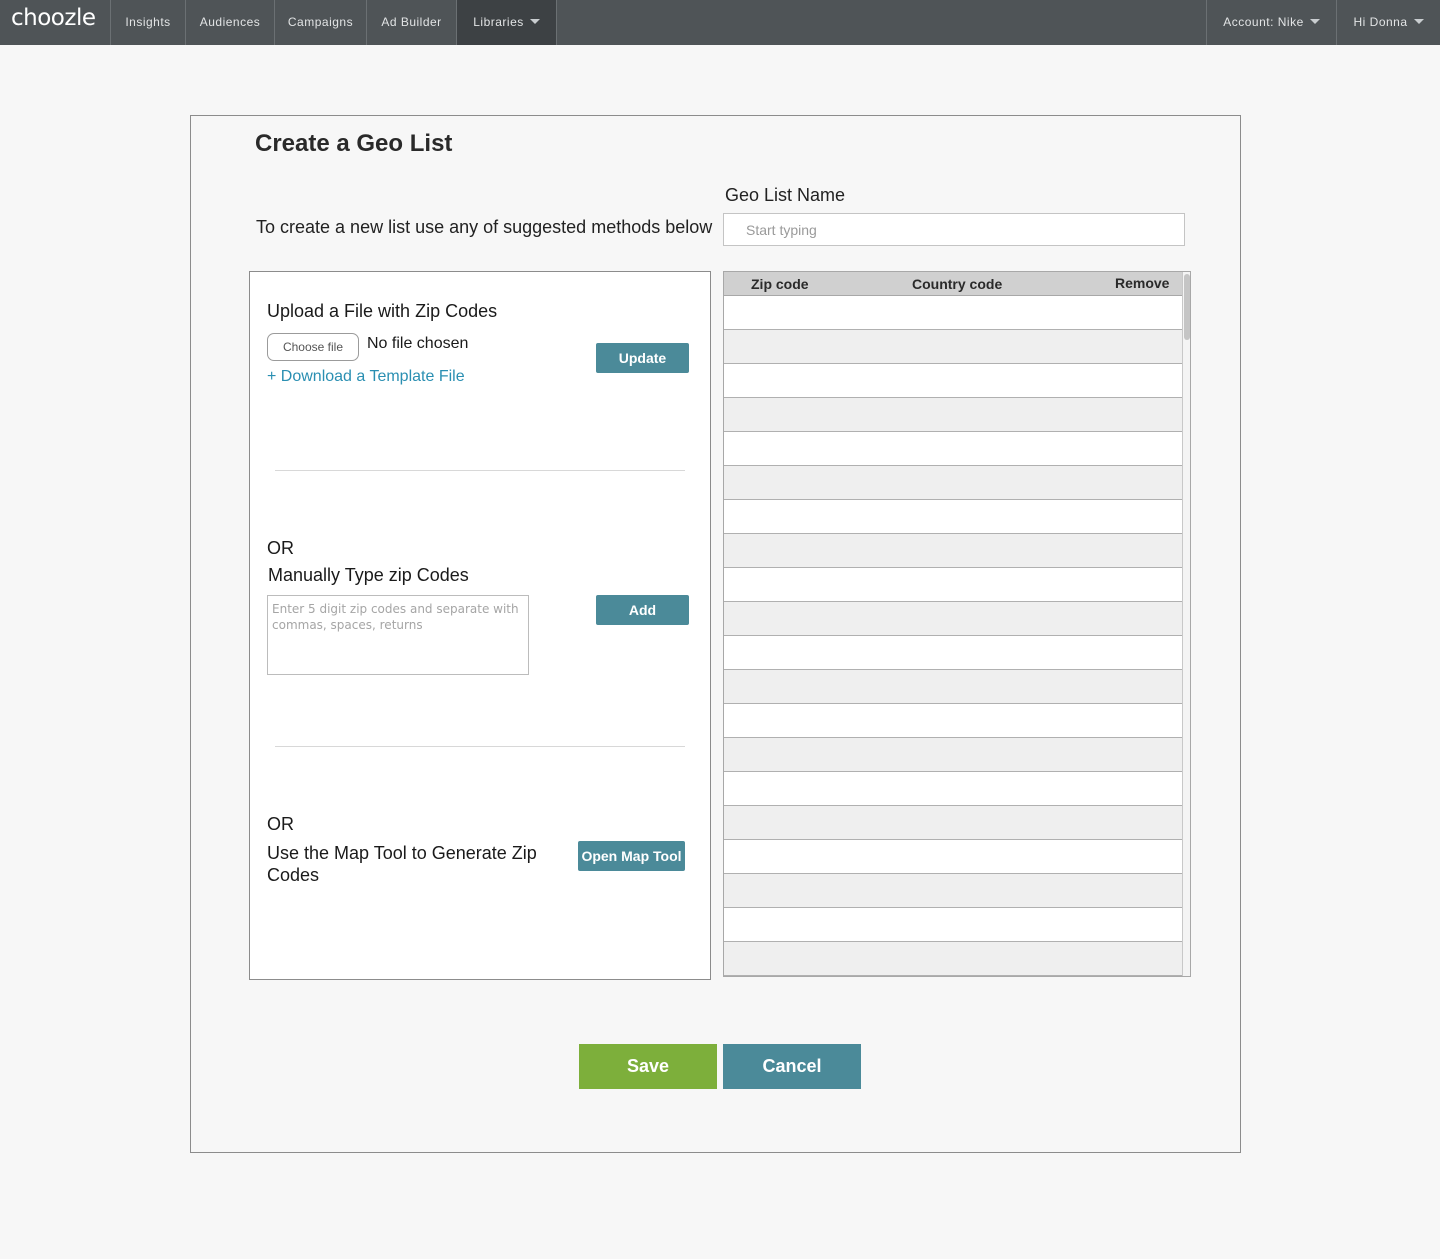 The height and width of the screenshot is (1259, 1440). Describe the element at coordinates (354, 143) in the screenshot. I see `page-title: Create a Geo List` at that location.